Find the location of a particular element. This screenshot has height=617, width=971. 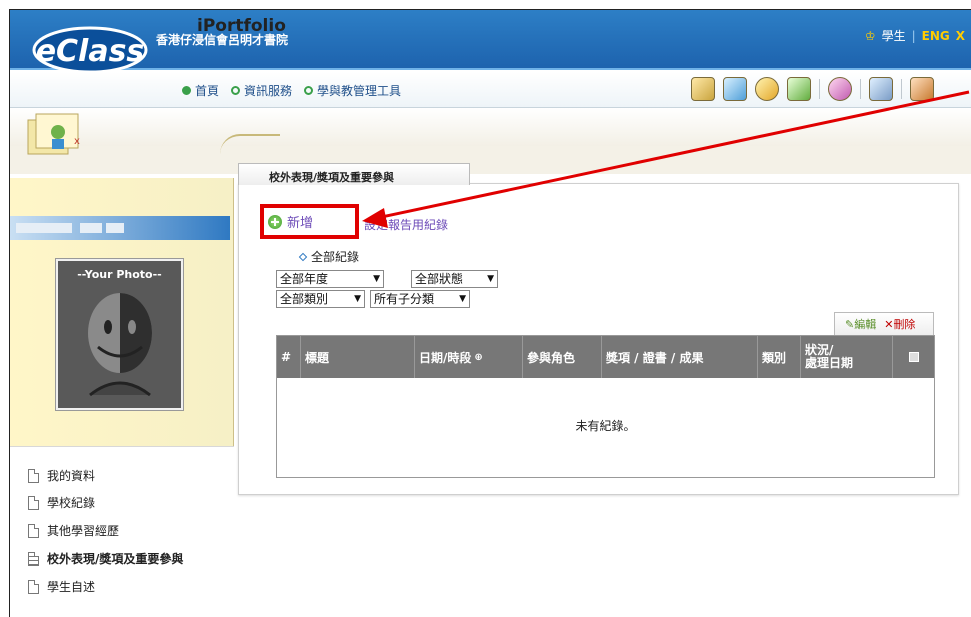

col-status: 狀況/ 處理日期 is located at coordinates (847, 357).